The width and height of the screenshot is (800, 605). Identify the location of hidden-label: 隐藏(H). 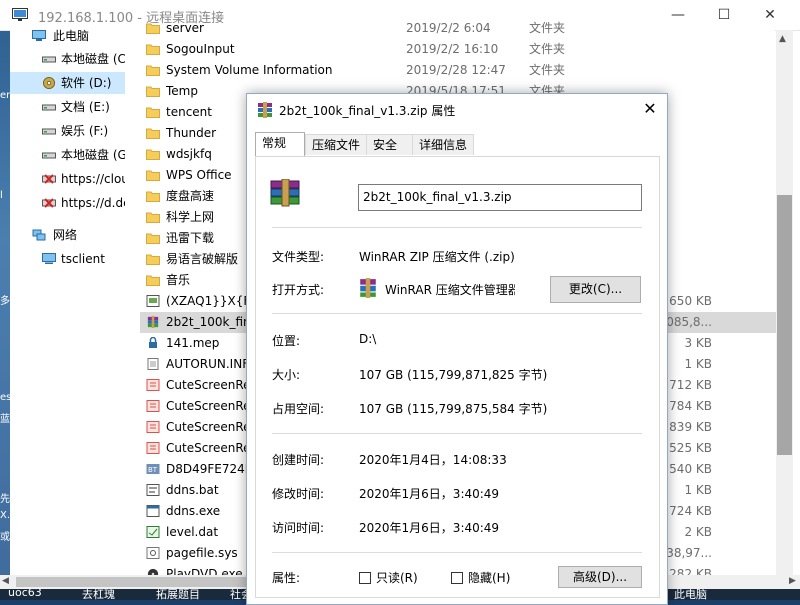
(489, 578).